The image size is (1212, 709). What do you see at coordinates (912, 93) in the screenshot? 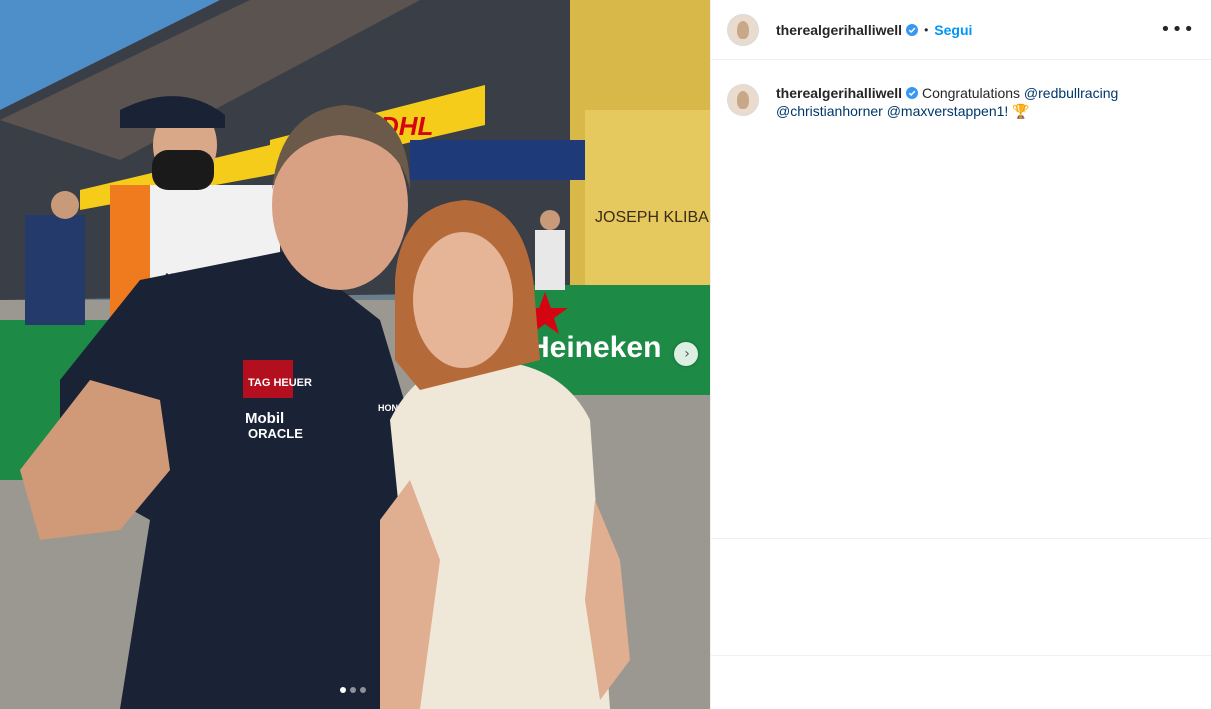
I see `caption-verified-badge-icon` at bounding box center [912, 93].